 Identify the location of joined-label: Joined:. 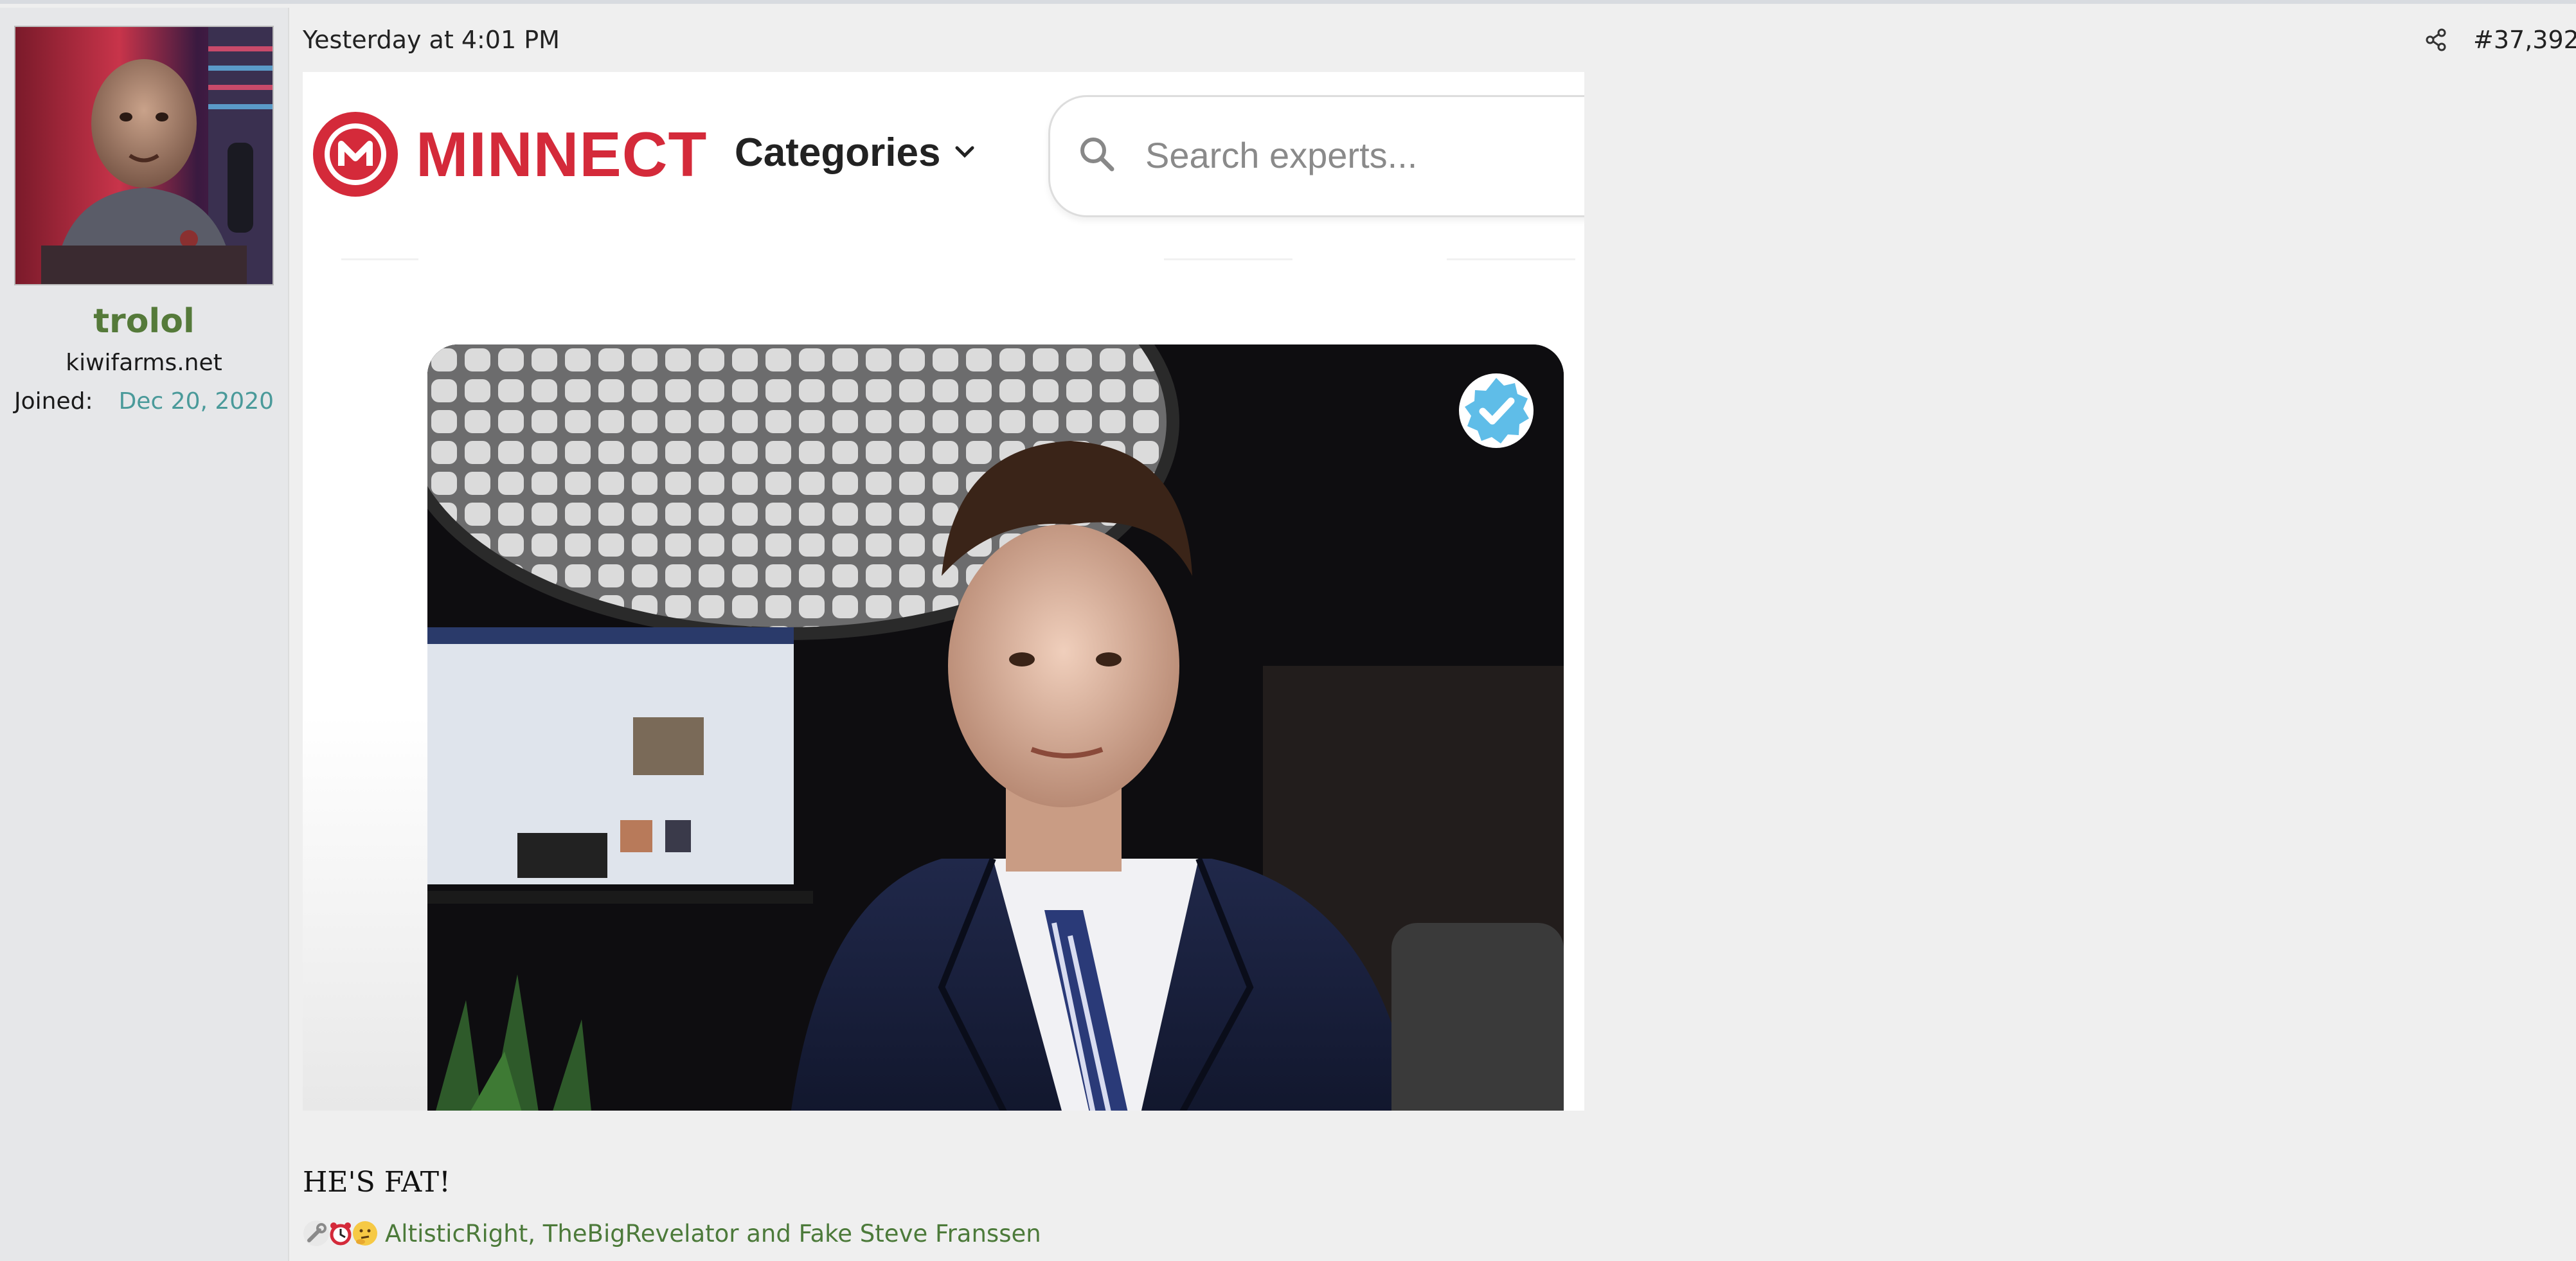
(53, 401).